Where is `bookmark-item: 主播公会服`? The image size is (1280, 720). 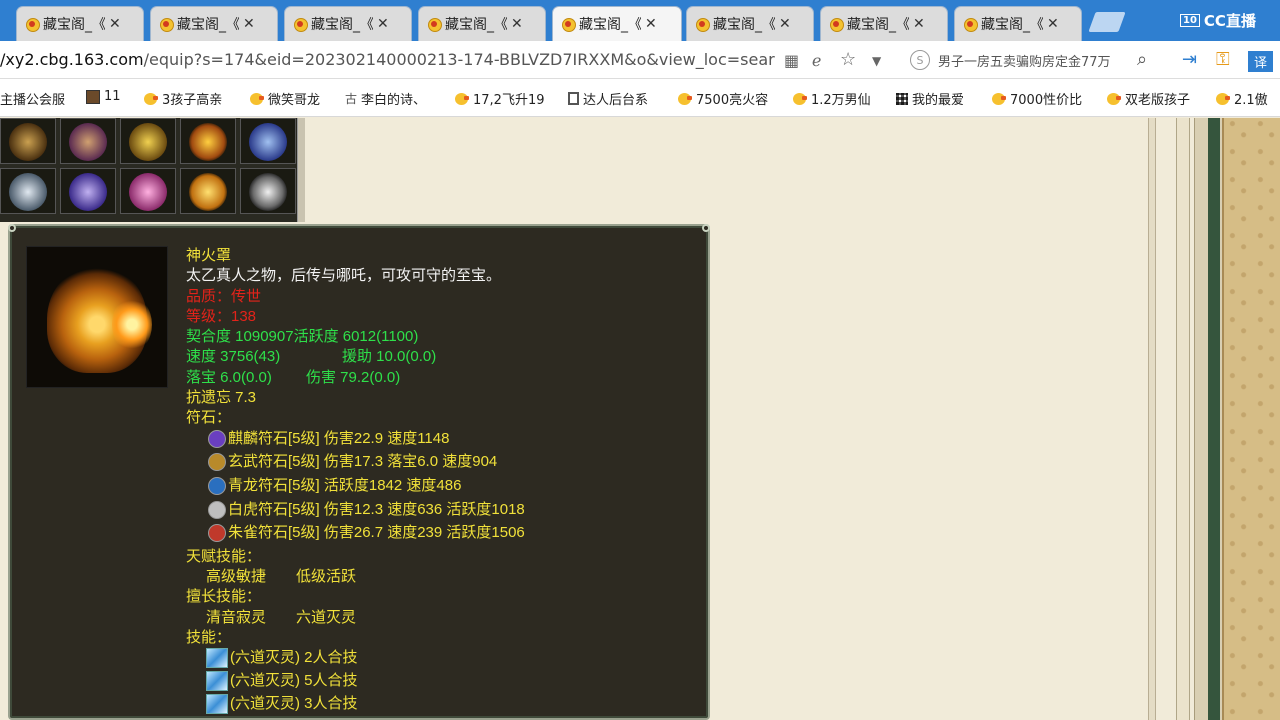
bookmark-item: 主播公会服 is located at coordinates (32, 98).